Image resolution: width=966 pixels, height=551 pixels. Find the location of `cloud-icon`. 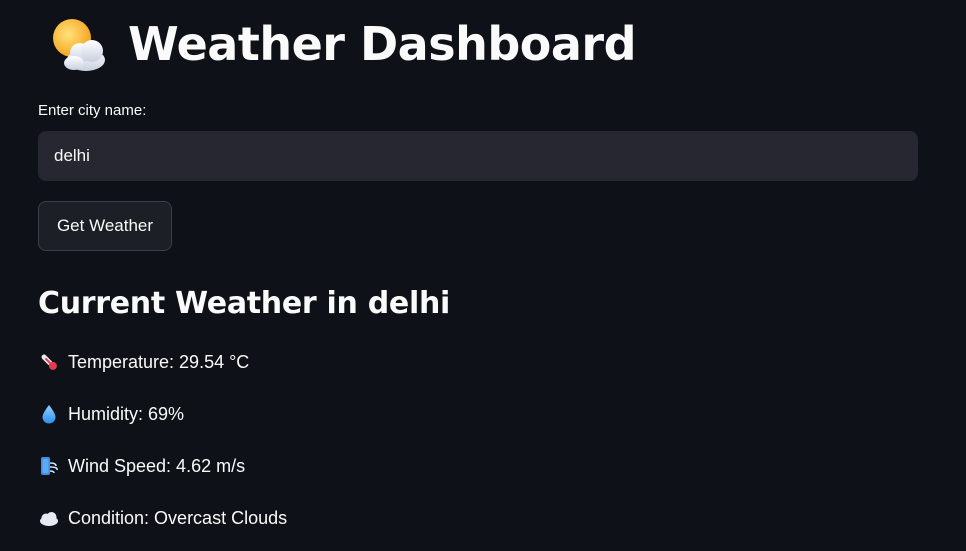

cloud-icon is located at coordinates (49, 518).